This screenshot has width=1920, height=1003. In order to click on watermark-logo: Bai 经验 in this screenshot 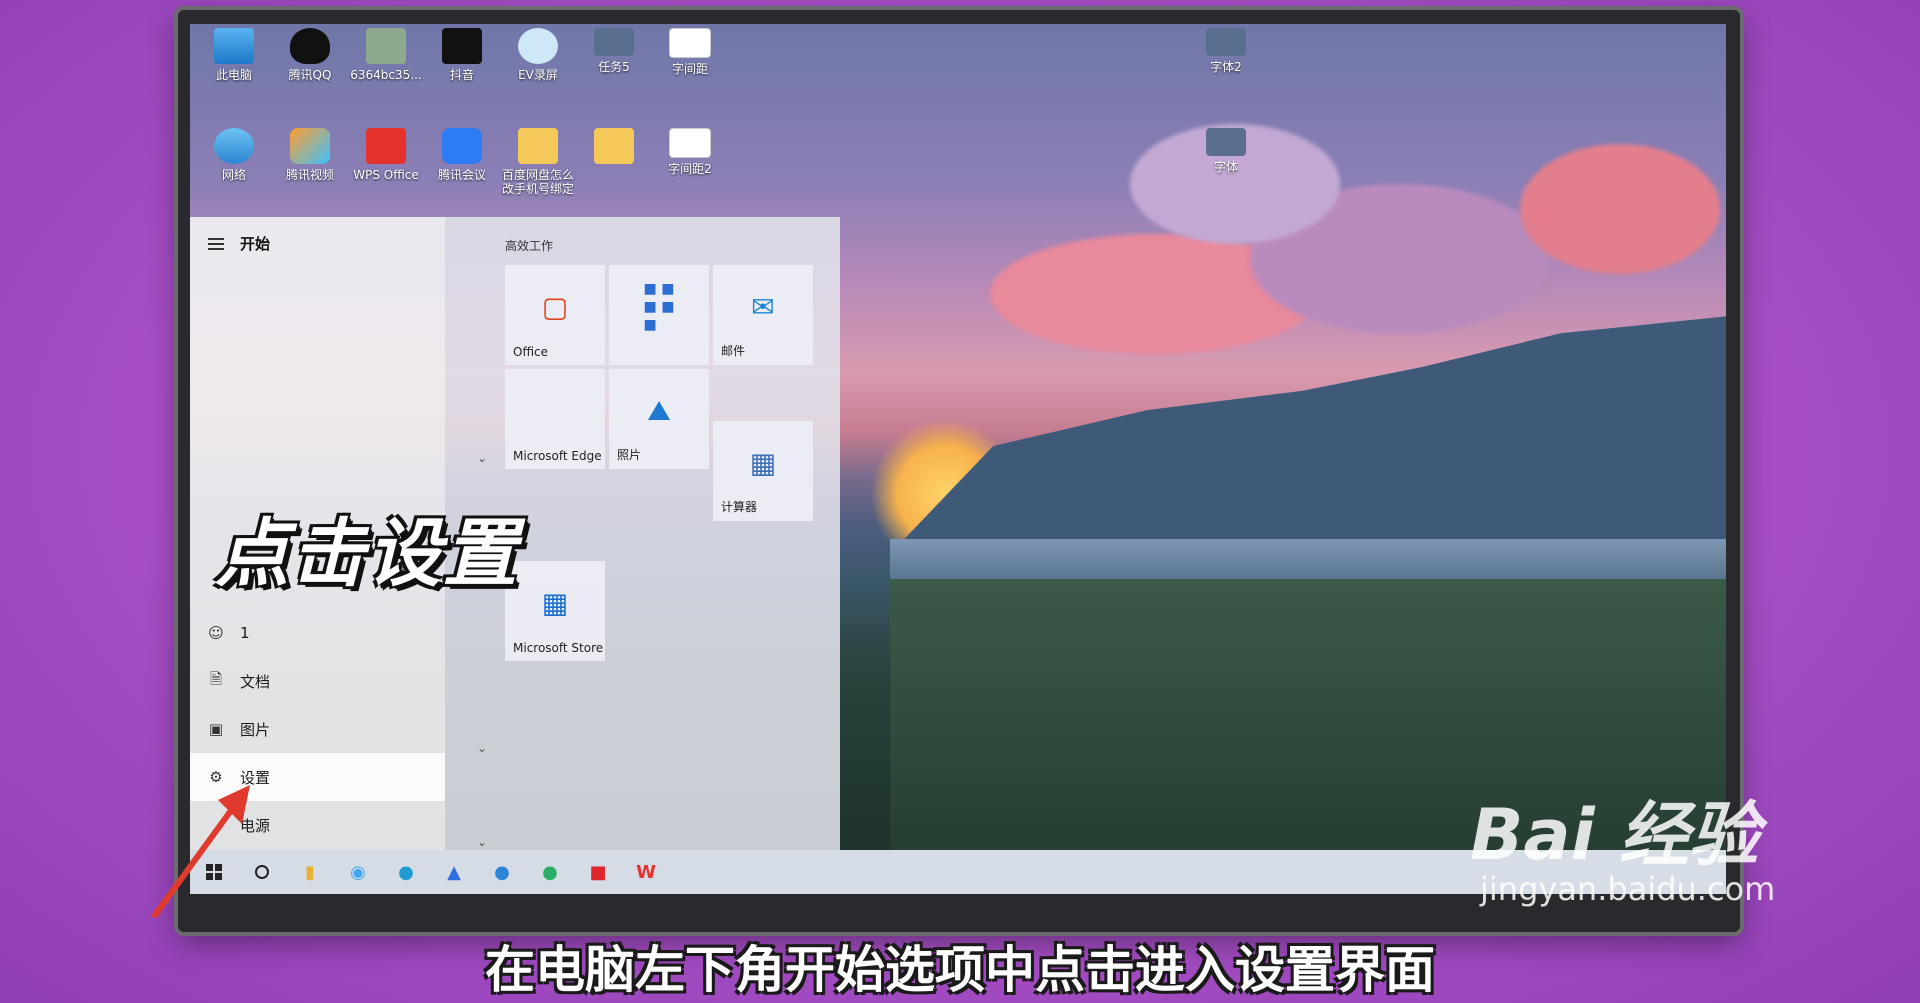, I will do `click(1614, 835)`.